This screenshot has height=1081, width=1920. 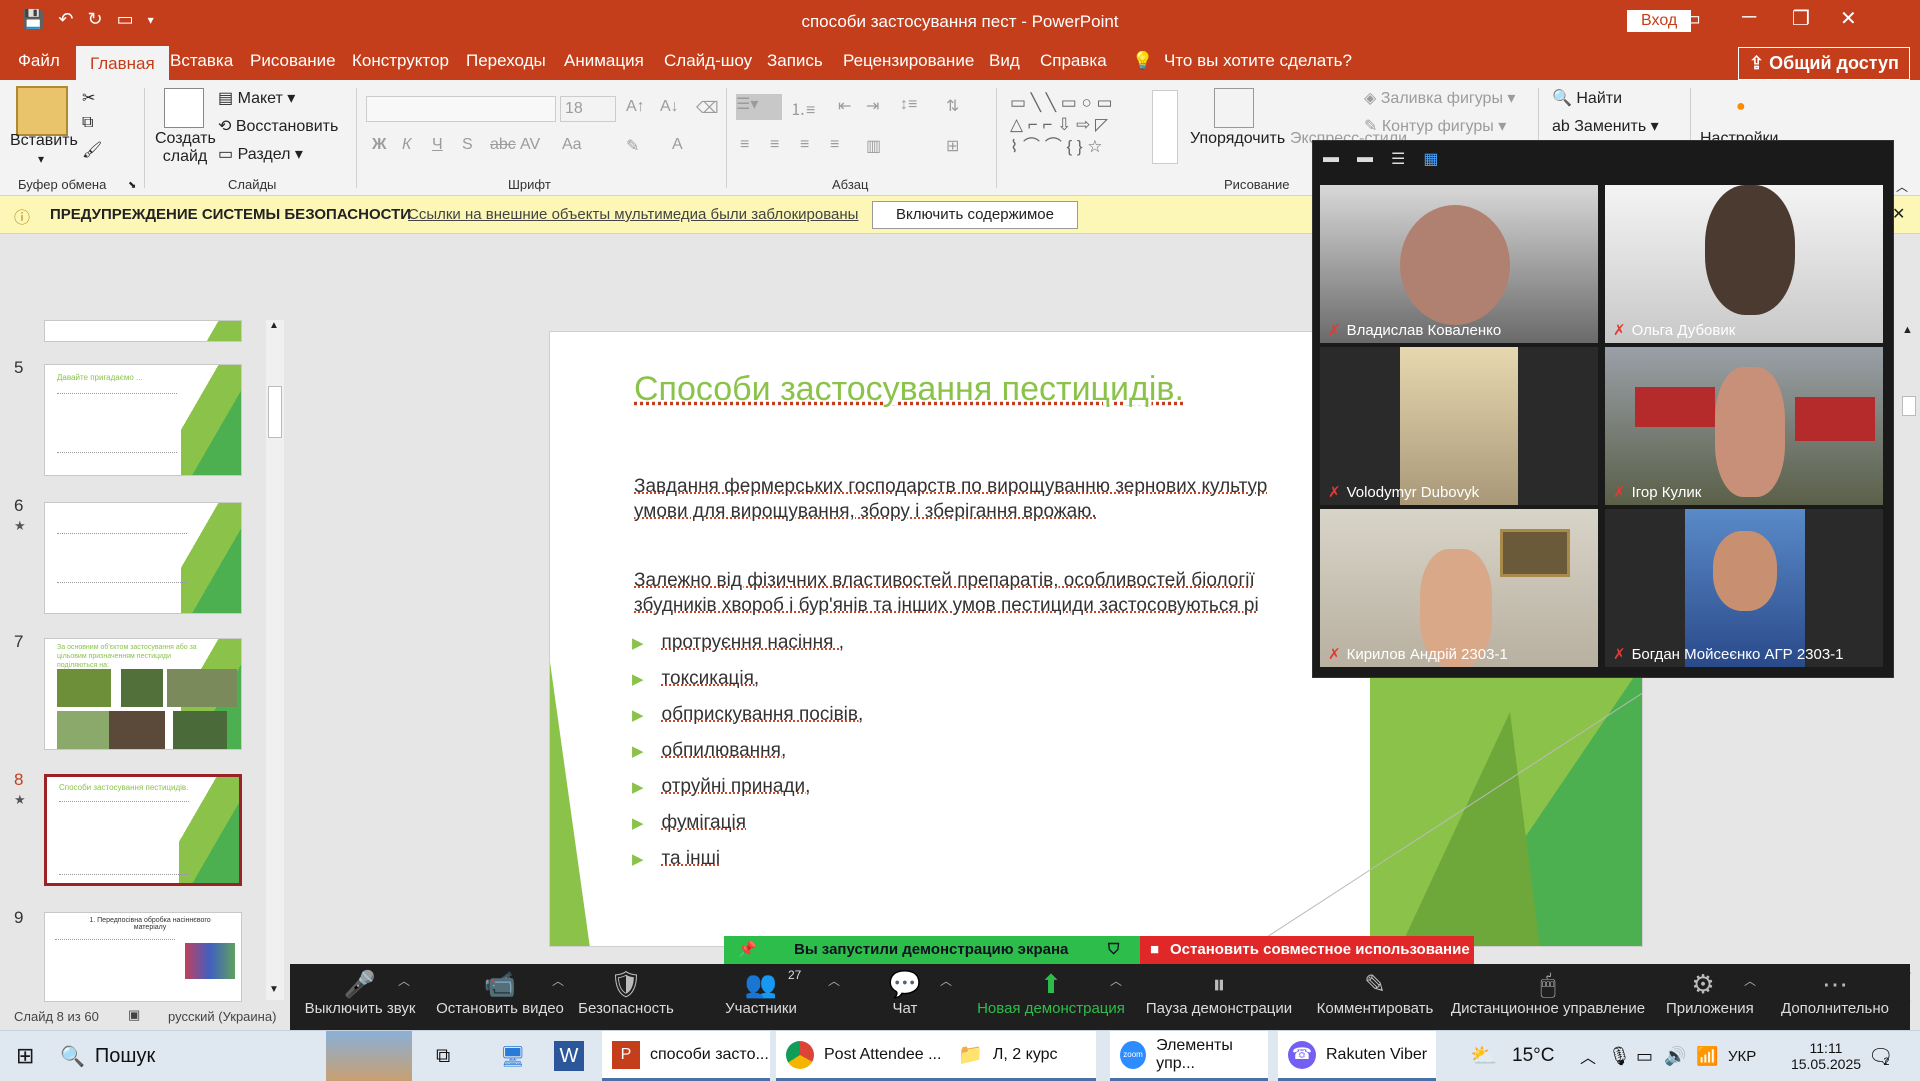 What do you see at coordinates (369, 1056) in the screenshot?
I see `widgets-image` at bounding box center [369, 1056].